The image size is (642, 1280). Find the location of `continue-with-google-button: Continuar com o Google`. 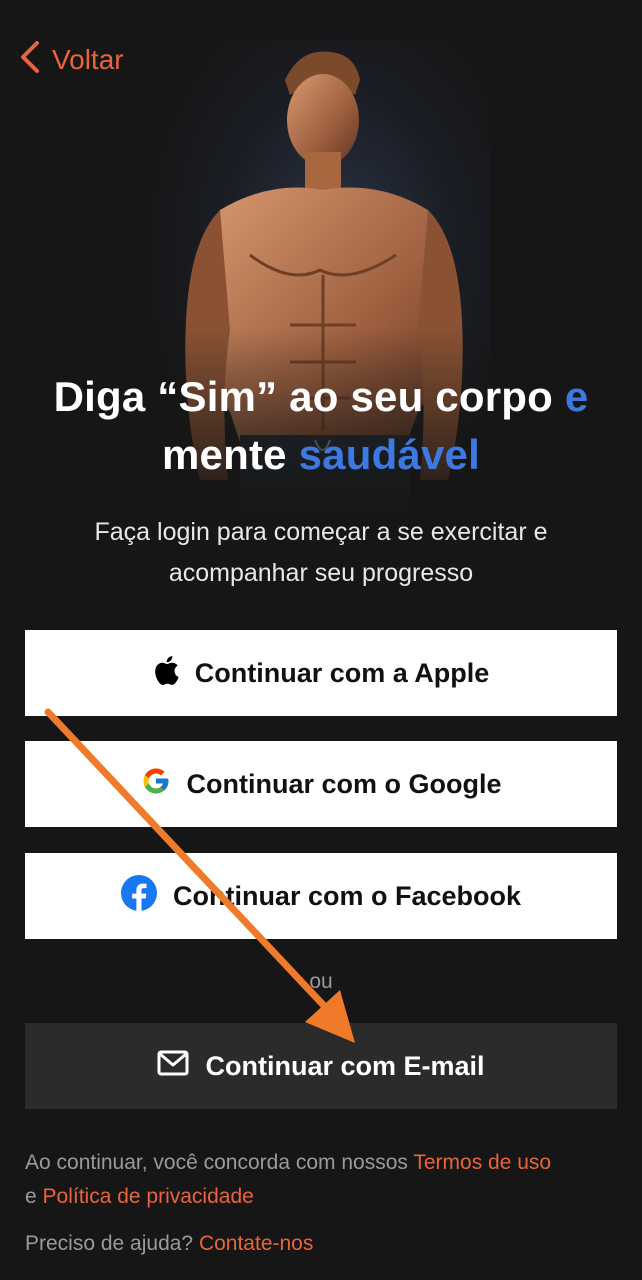

continue-with-google-button: Continuar com o Google is located at coordinates (321, 784).